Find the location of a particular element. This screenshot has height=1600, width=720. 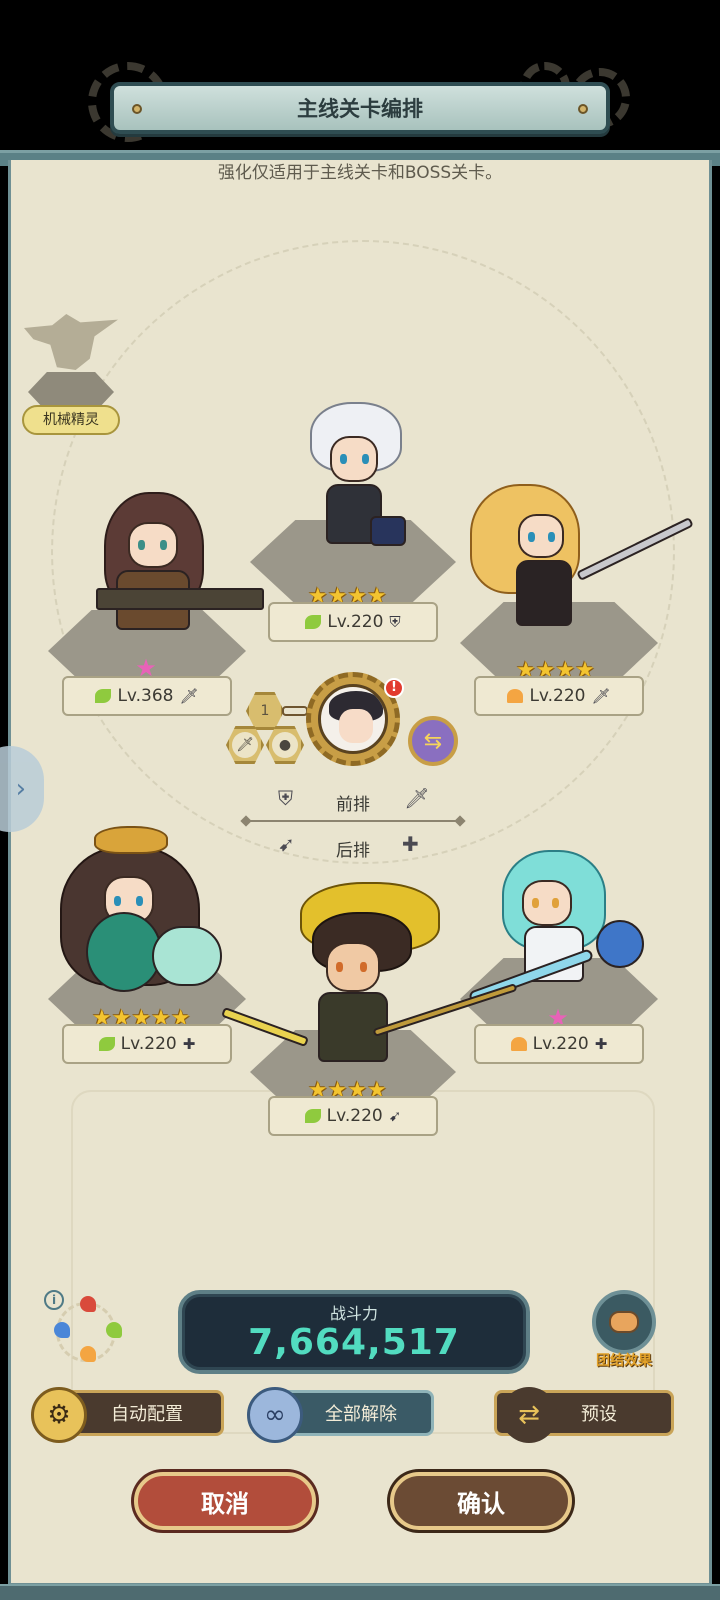

gear-icon: ⚙ is located at coordinates (59, 1415).